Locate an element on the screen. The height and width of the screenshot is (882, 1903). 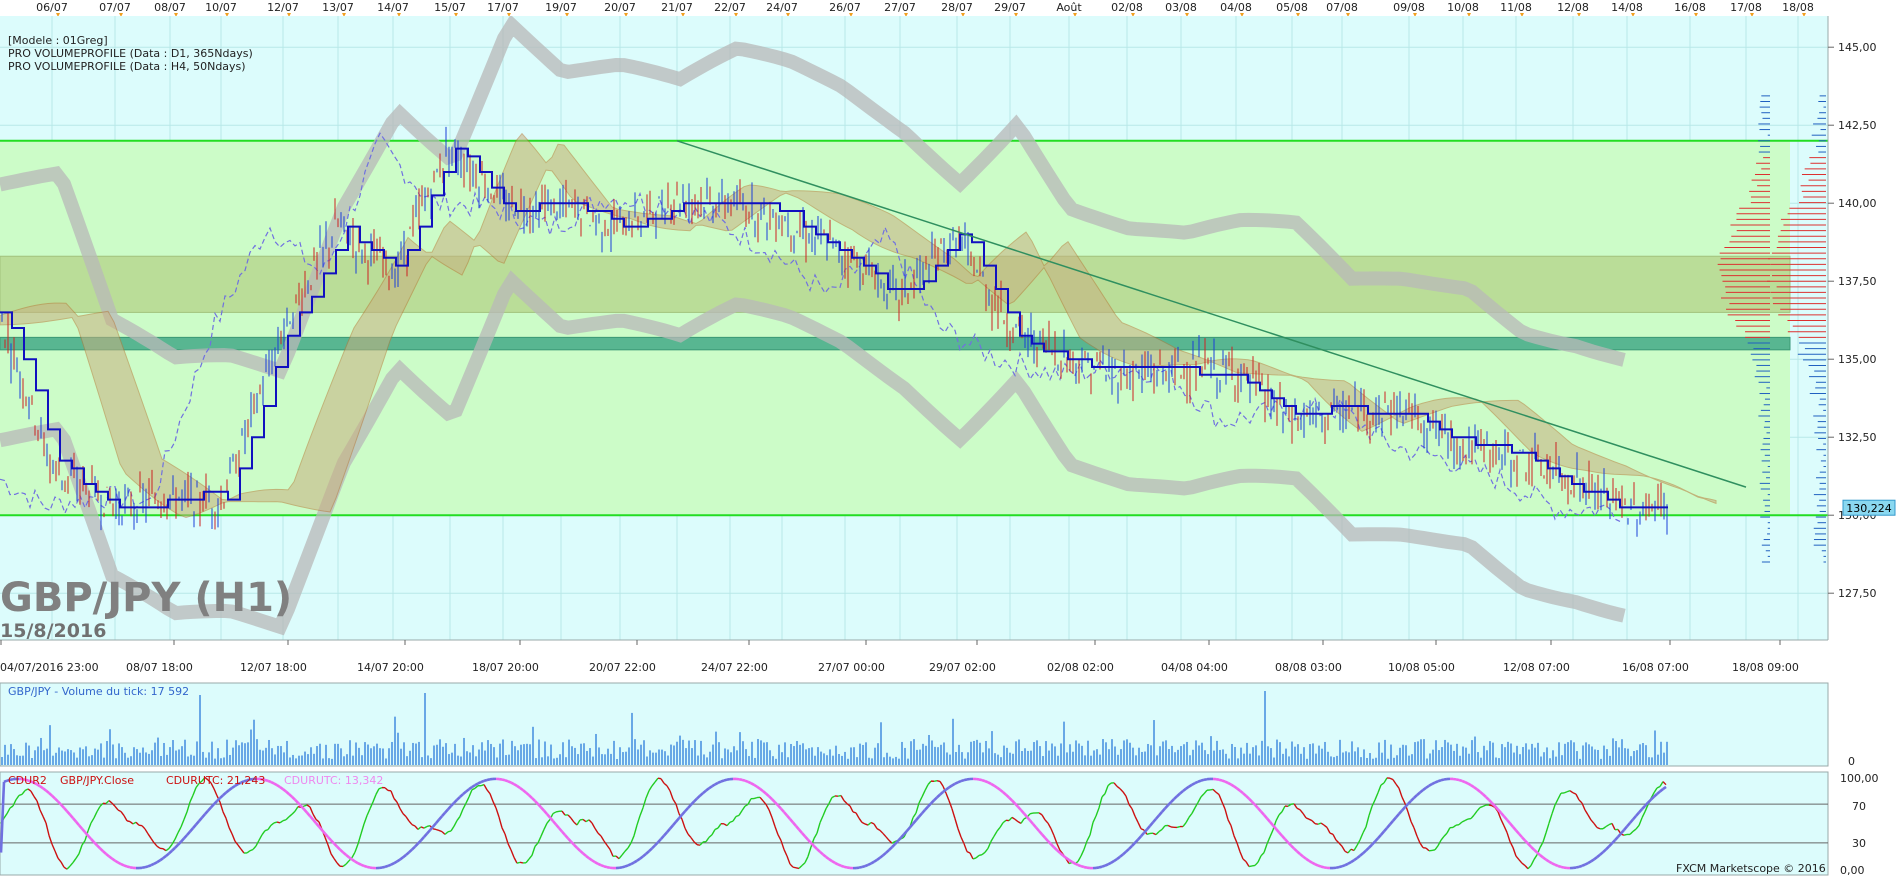
osc-label-cdurutc-1: CDURUTC: 21,243 is located at coordinates (215, 780).